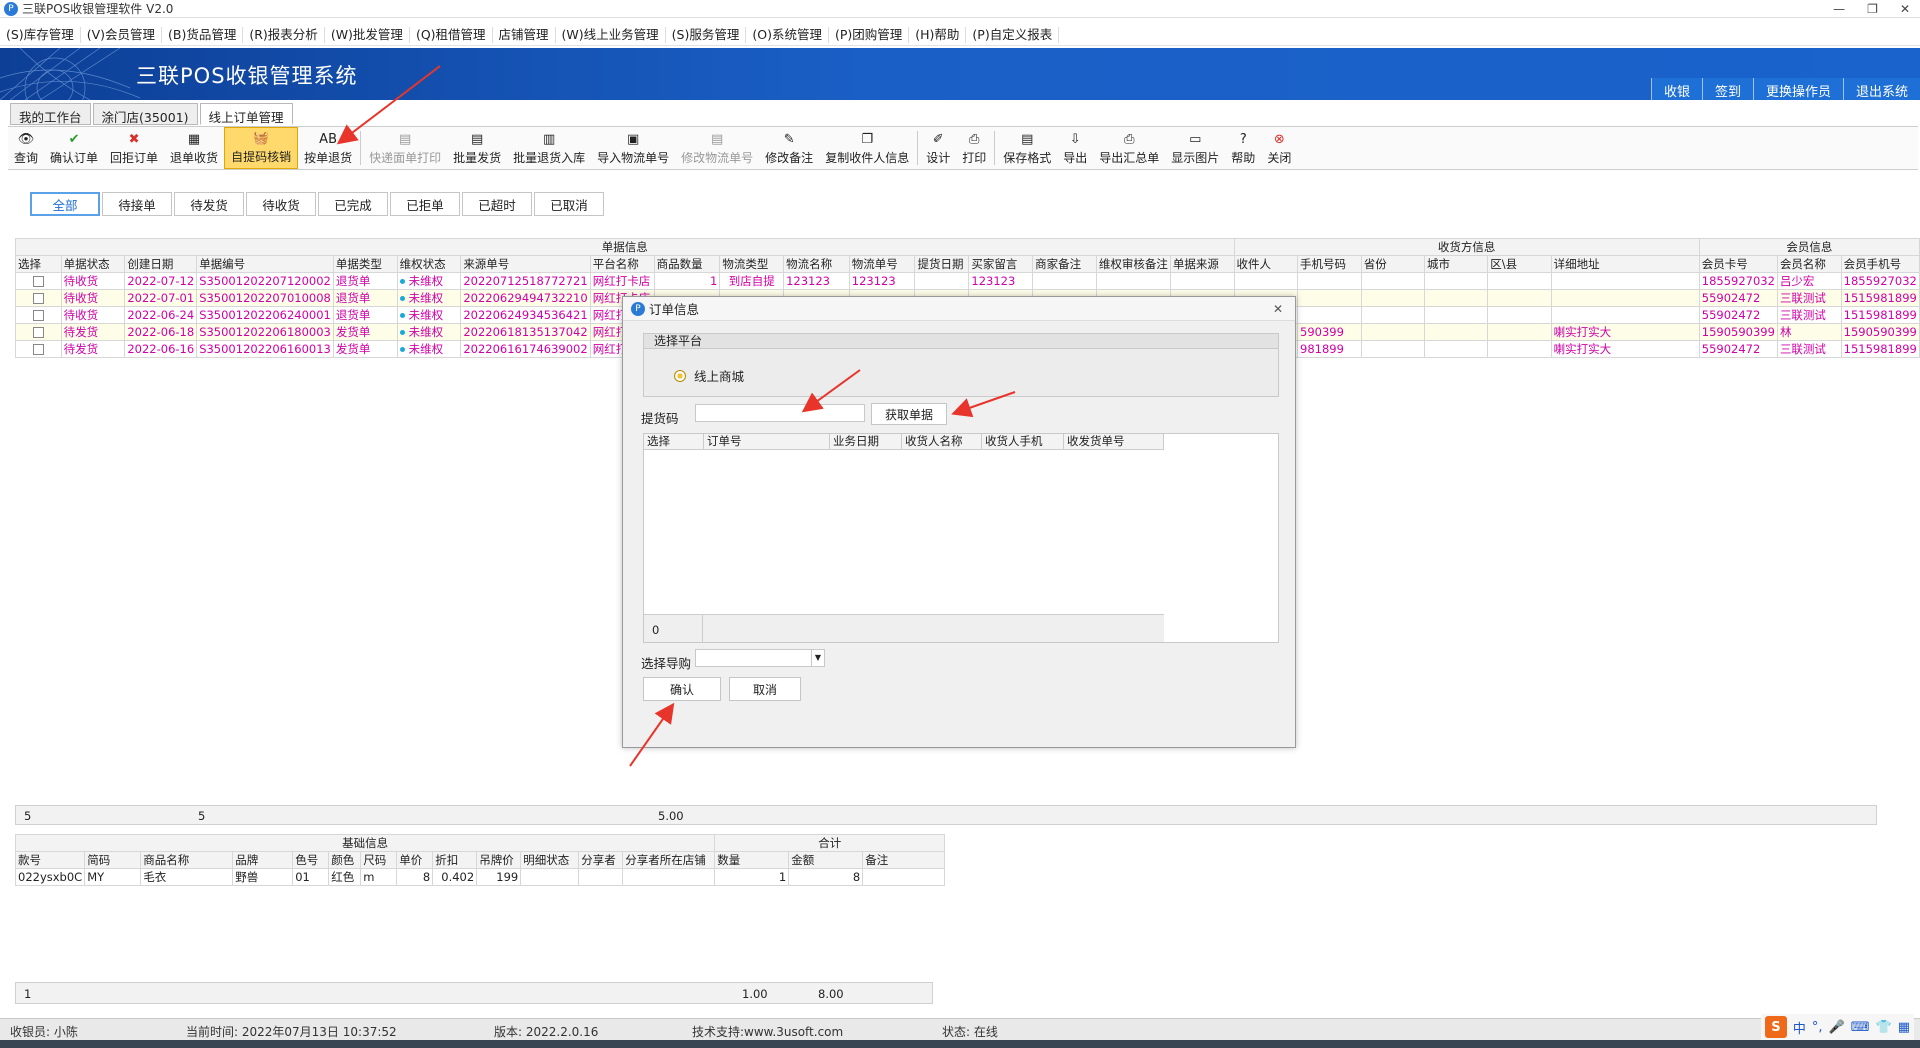  I want to click on filter-7: 已取消, so click(569, 204).